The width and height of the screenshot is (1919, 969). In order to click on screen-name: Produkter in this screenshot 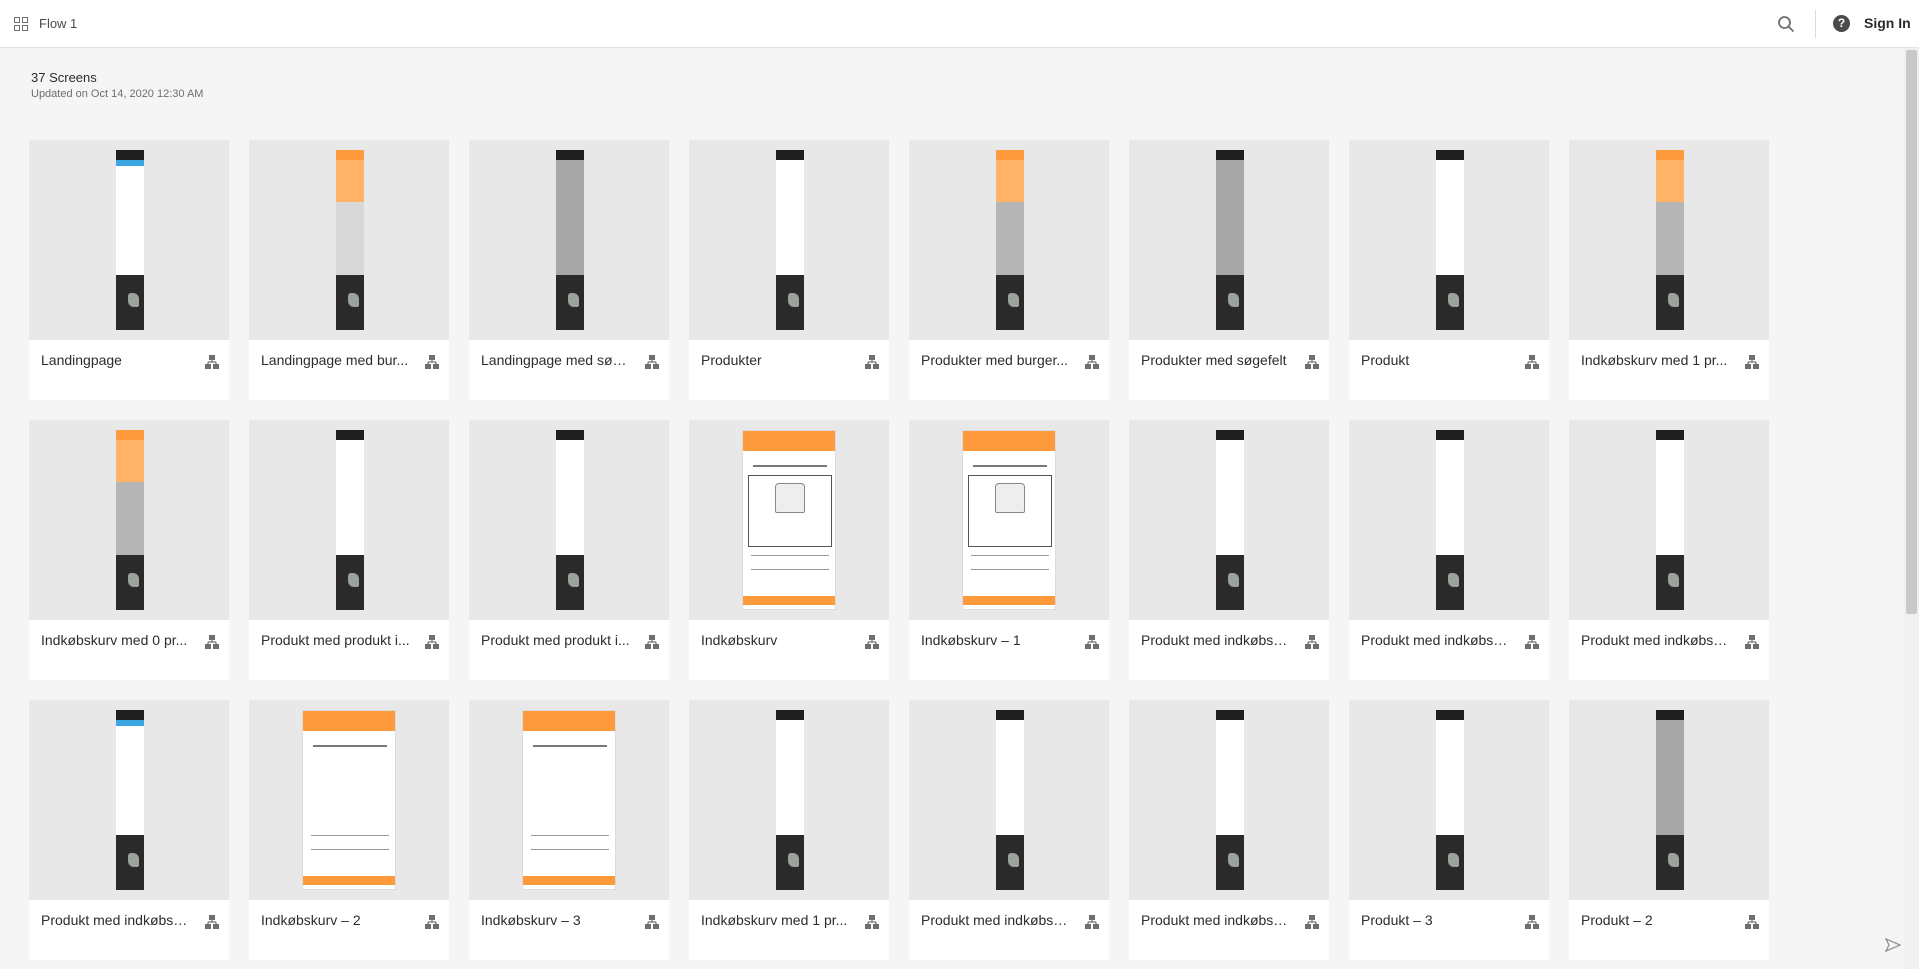, I will do `click(776, 360)`.